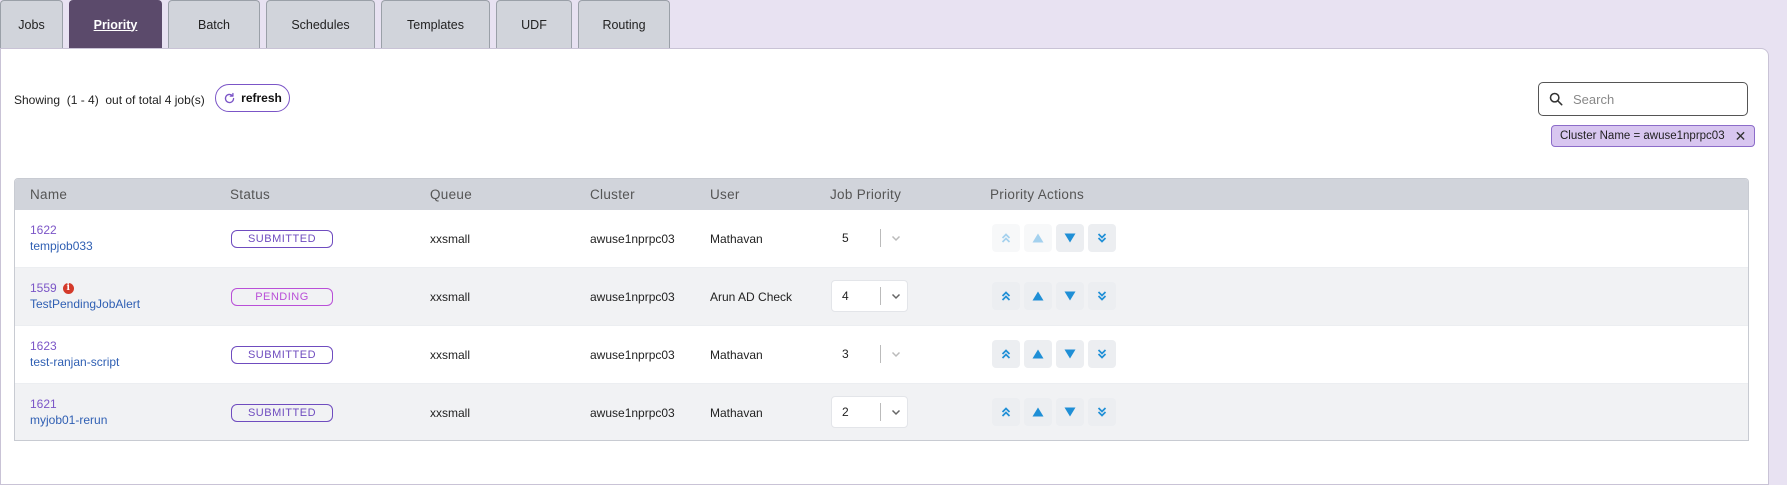 The image size is (1787, 485). What do you see at coordinates (725, 194) in the screenshot?
I see `column-header-user: User` at bounding box center [725, 194].